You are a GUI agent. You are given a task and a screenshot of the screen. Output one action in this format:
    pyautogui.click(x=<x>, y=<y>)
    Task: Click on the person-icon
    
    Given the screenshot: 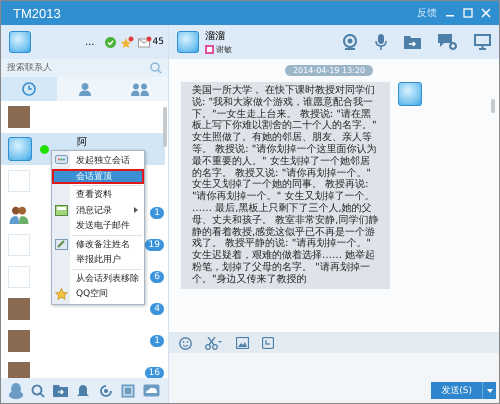 What is the action you would take?
    pyautogui.click(x=85, y=89)
    